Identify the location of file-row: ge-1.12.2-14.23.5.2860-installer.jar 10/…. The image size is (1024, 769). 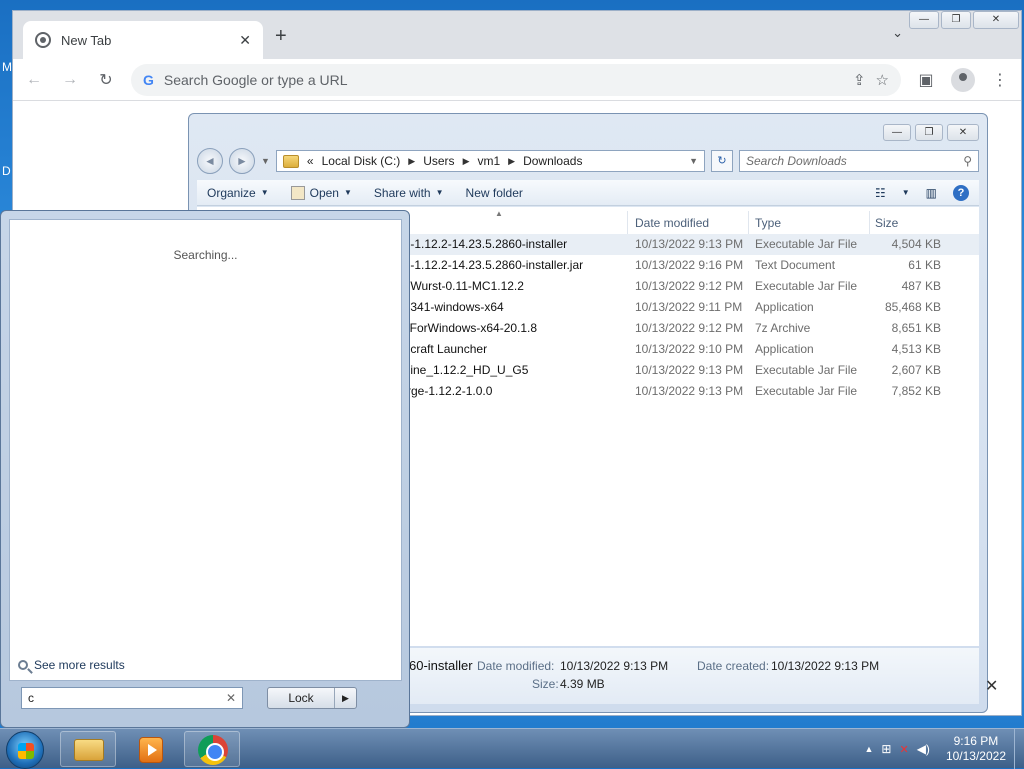
(688, 265).